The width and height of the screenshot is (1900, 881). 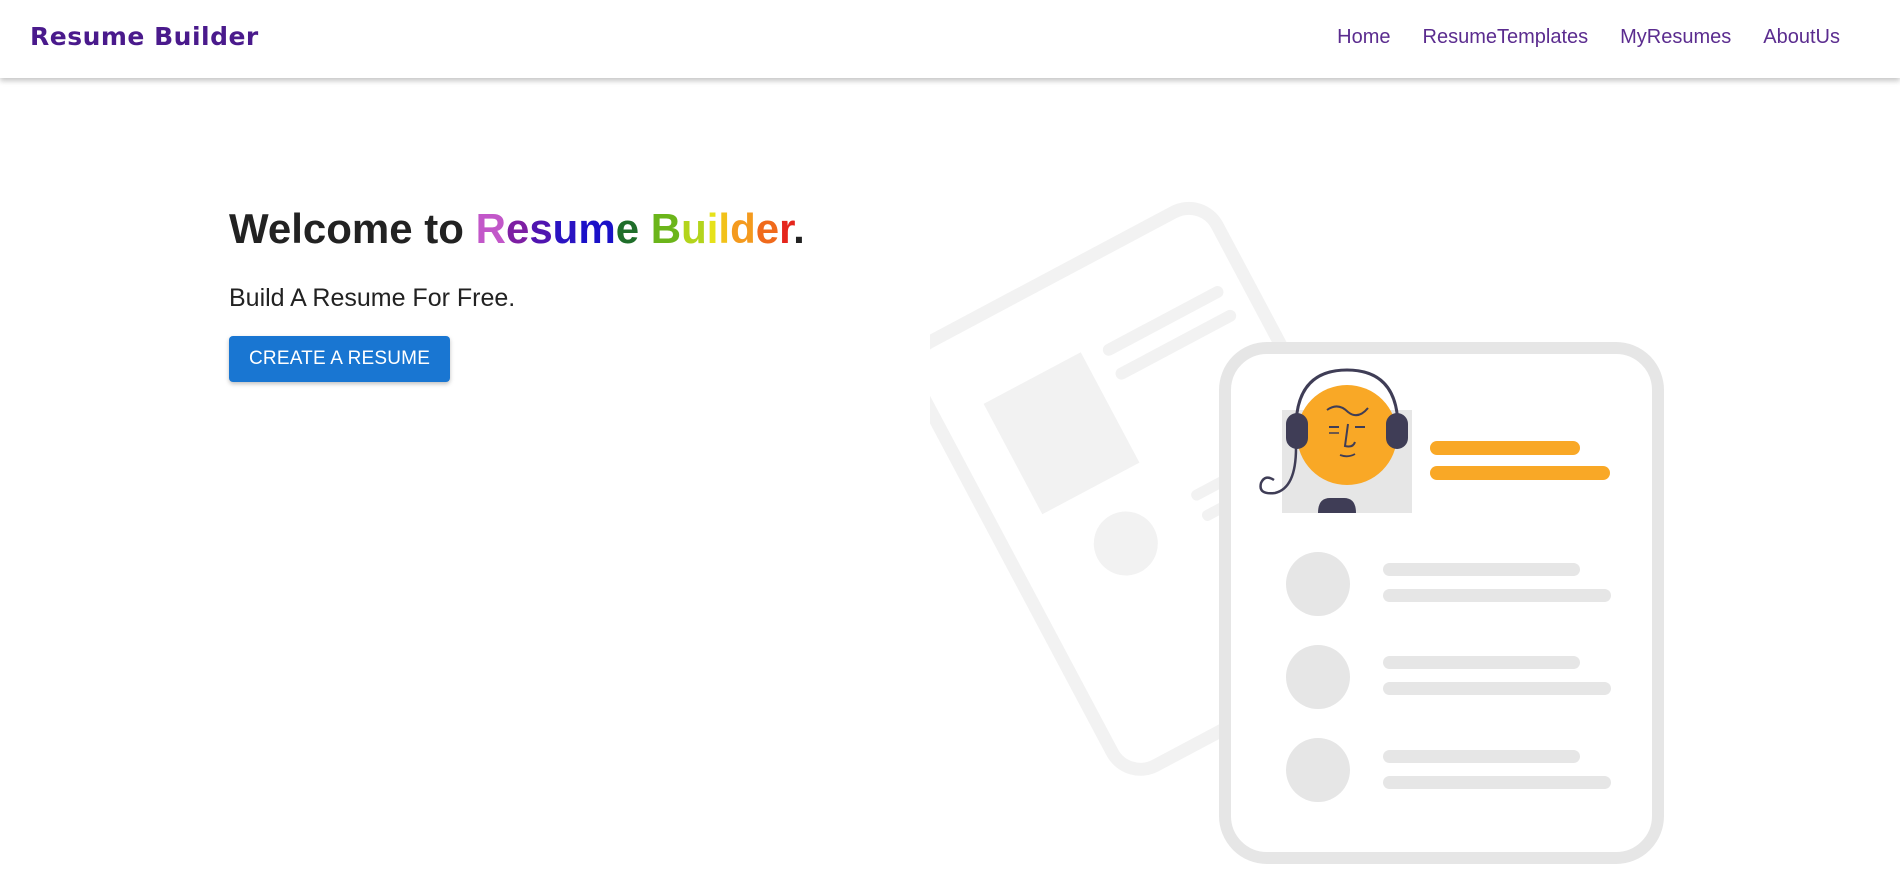 What do you see at coordinates (1363, 37) in the screenshot?
I see `nav-link-home: Home` at bounding box center [1363, 37].